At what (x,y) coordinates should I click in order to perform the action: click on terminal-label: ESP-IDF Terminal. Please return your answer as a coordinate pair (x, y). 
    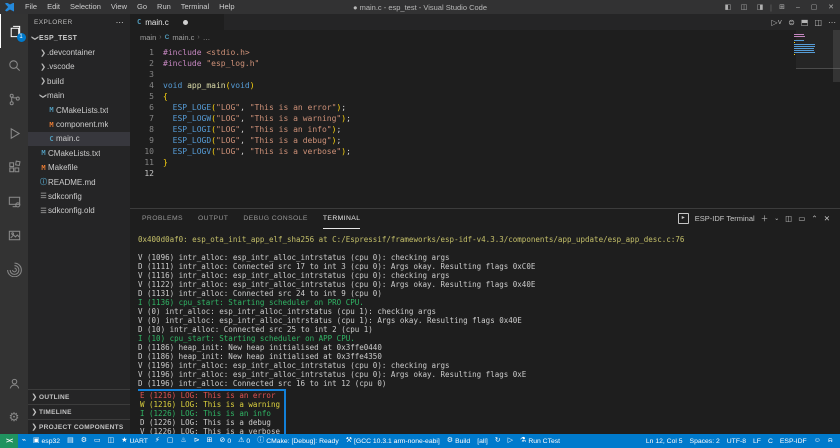
    Looking at the image, I should click on (725, 218).